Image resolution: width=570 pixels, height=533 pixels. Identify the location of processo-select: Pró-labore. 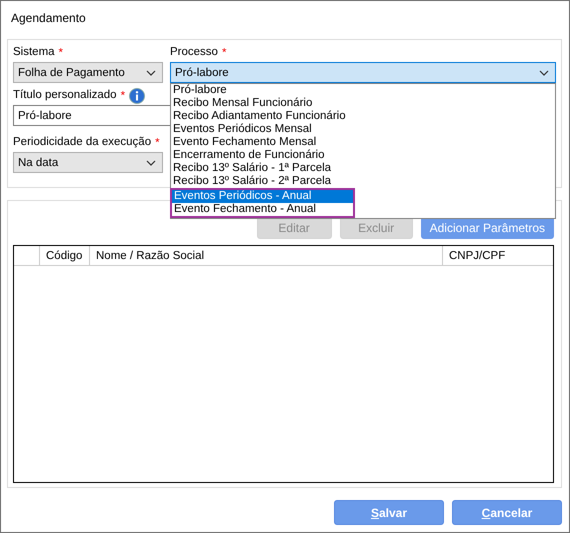
(363, 72).